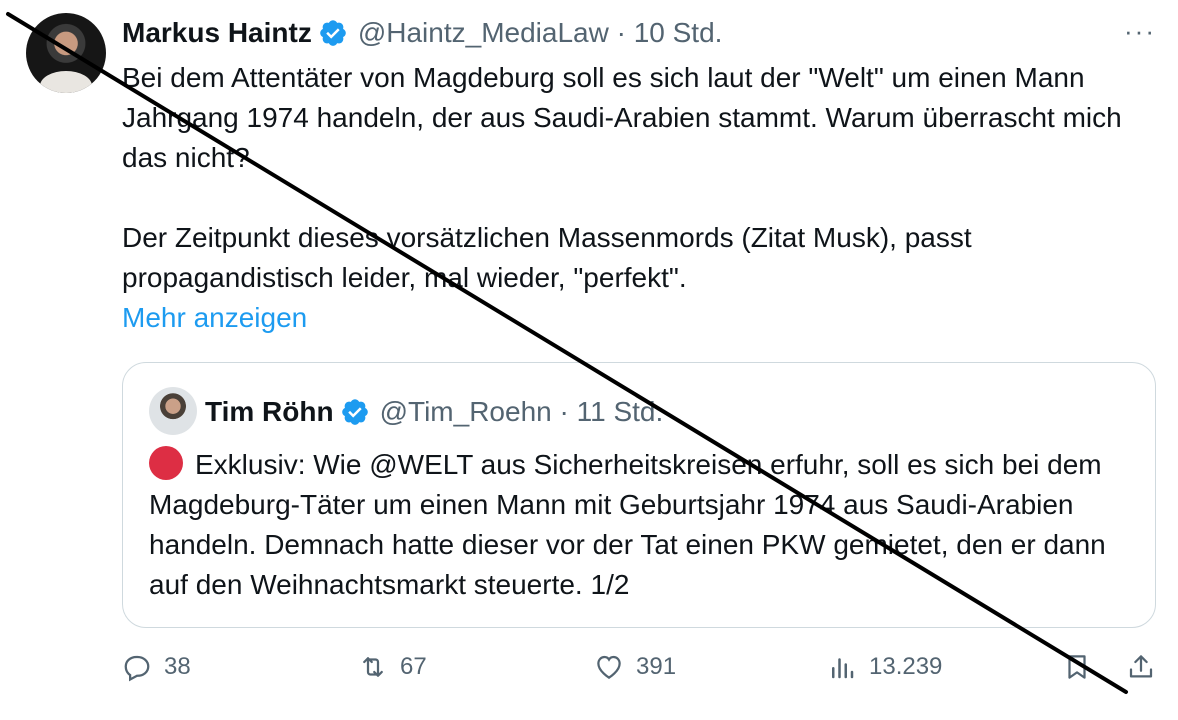 The width and height of the screenshot is (1178, 720). I want to click on bookmark-button, so click(1083, 667).